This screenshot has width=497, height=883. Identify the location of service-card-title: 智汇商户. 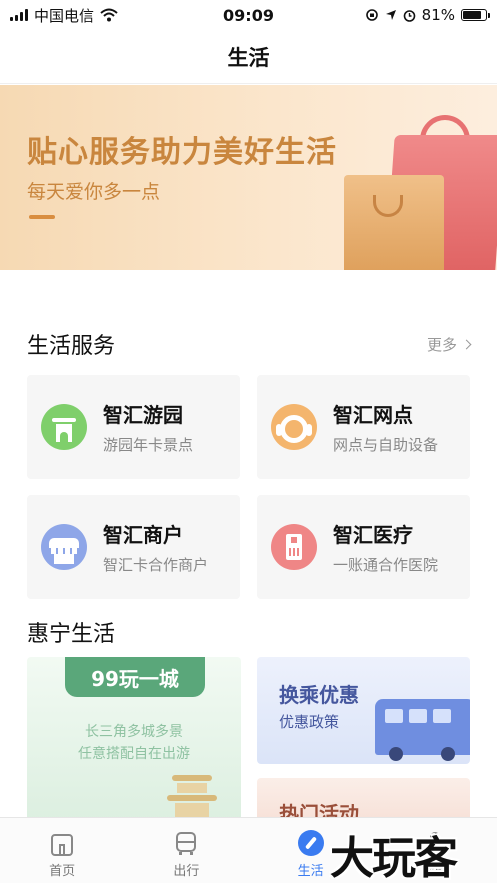
(143, 535).